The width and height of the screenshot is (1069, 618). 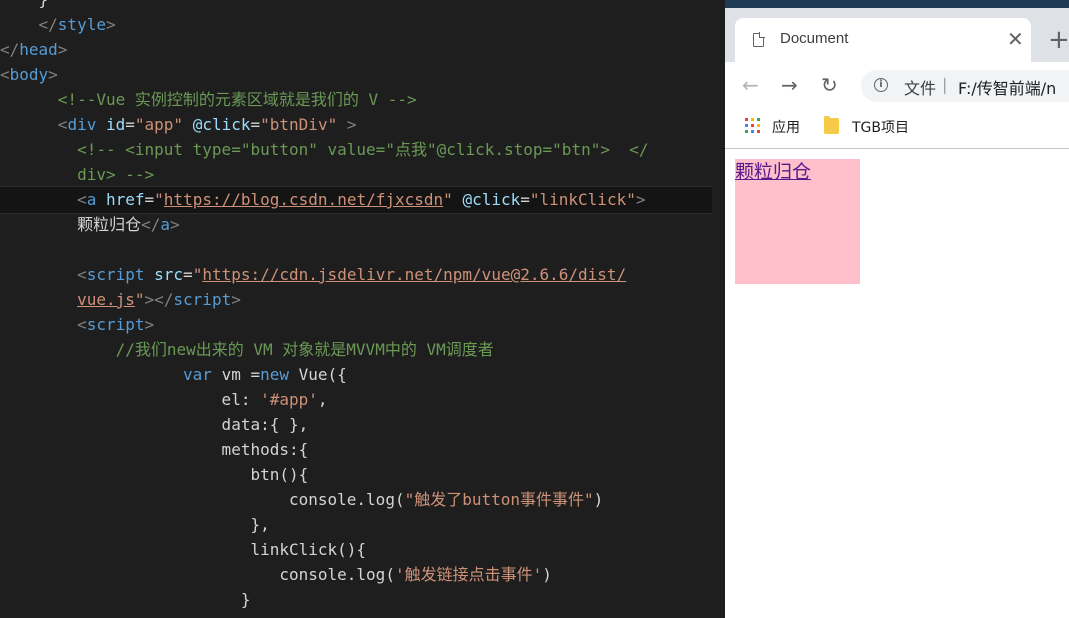 I want to click on browser-toolbar: ← → ↻ i 文件 | F:/传智前端/n, so click(x=897, y=86).